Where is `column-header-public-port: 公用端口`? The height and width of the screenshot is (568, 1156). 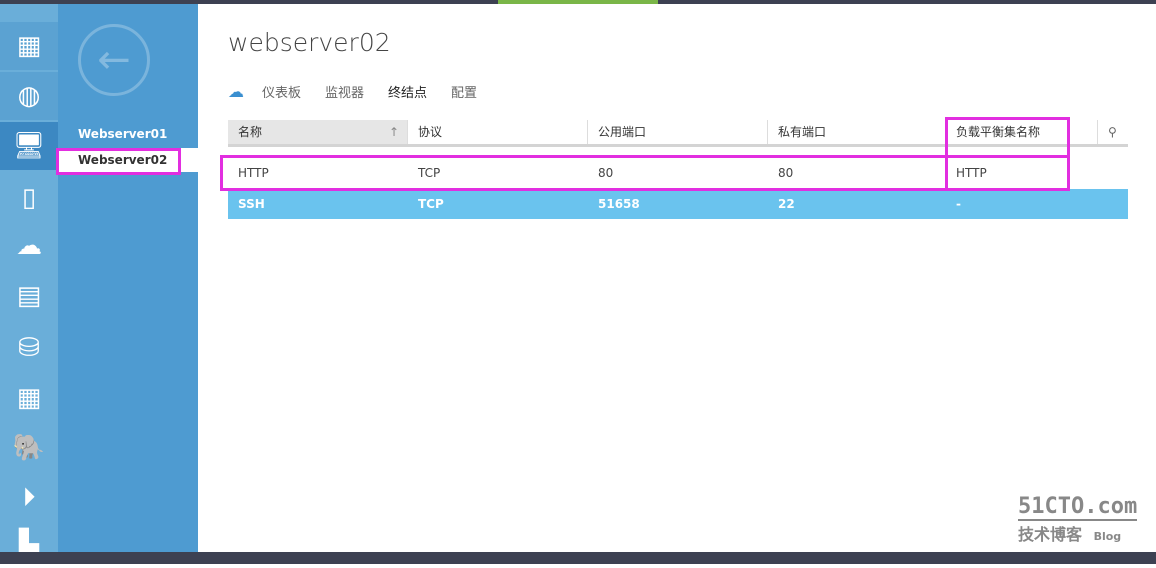
column-header-public-port: 公用端口 is located at coordinates (678, 132).